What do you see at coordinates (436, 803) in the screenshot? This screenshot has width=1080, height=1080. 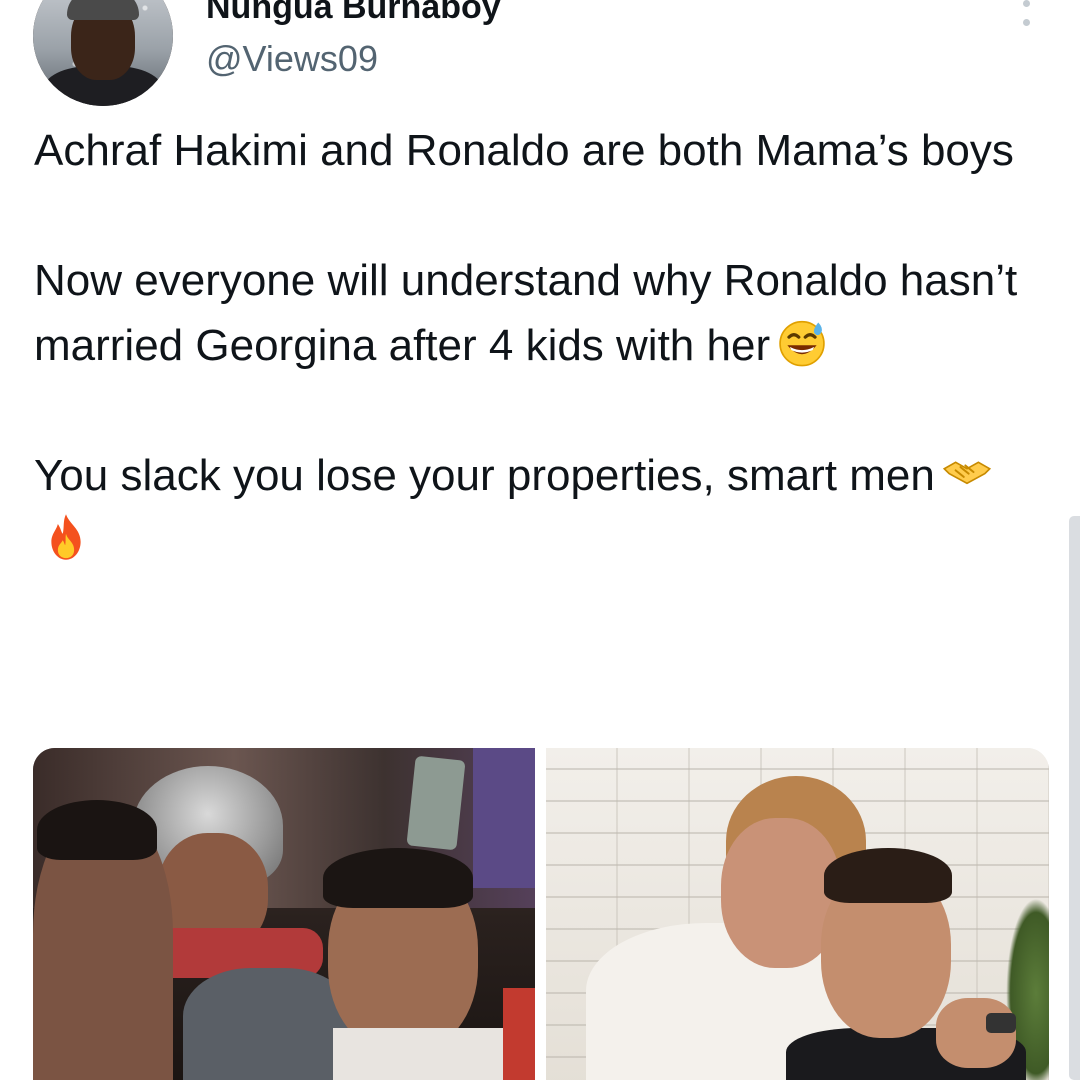 I see `photo-phone` at bounding box center [436, 803].